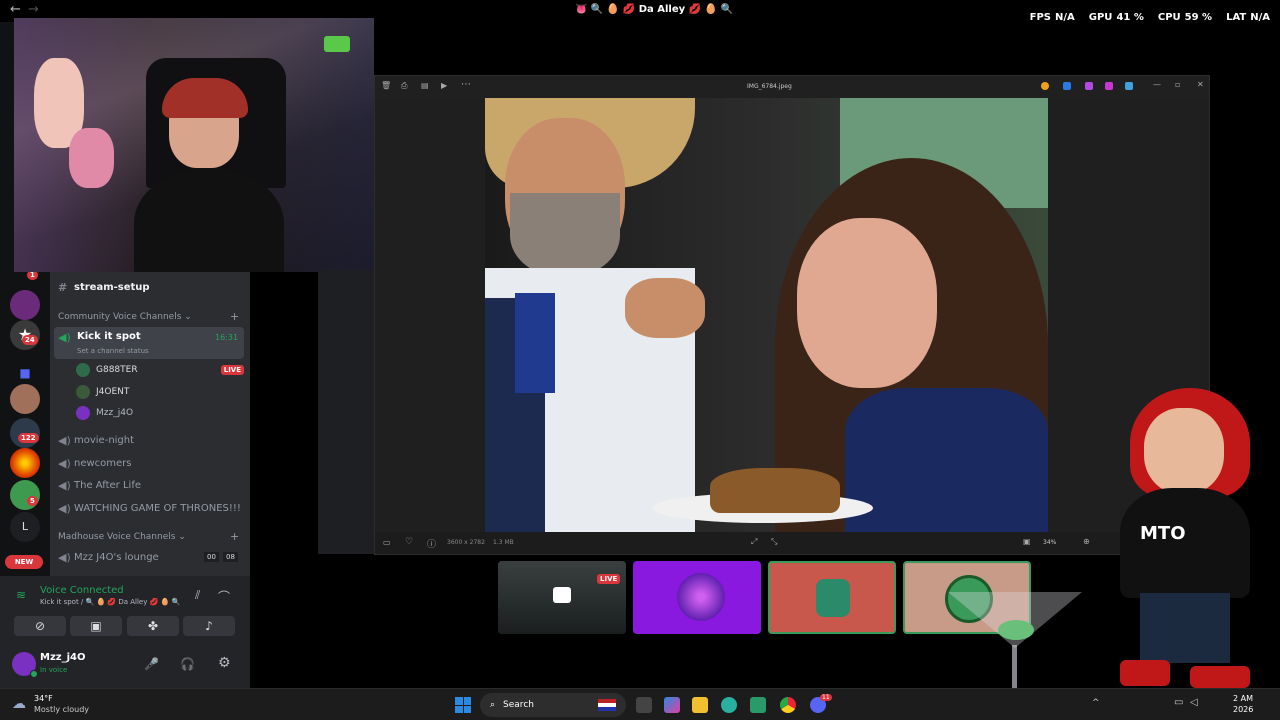  I want to click on weather-cloud-icon: ☁, so click(19, 704).